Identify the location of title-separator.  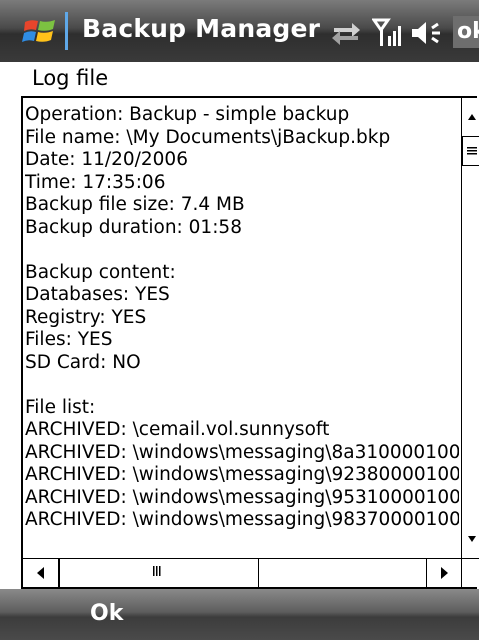
(66, 31).